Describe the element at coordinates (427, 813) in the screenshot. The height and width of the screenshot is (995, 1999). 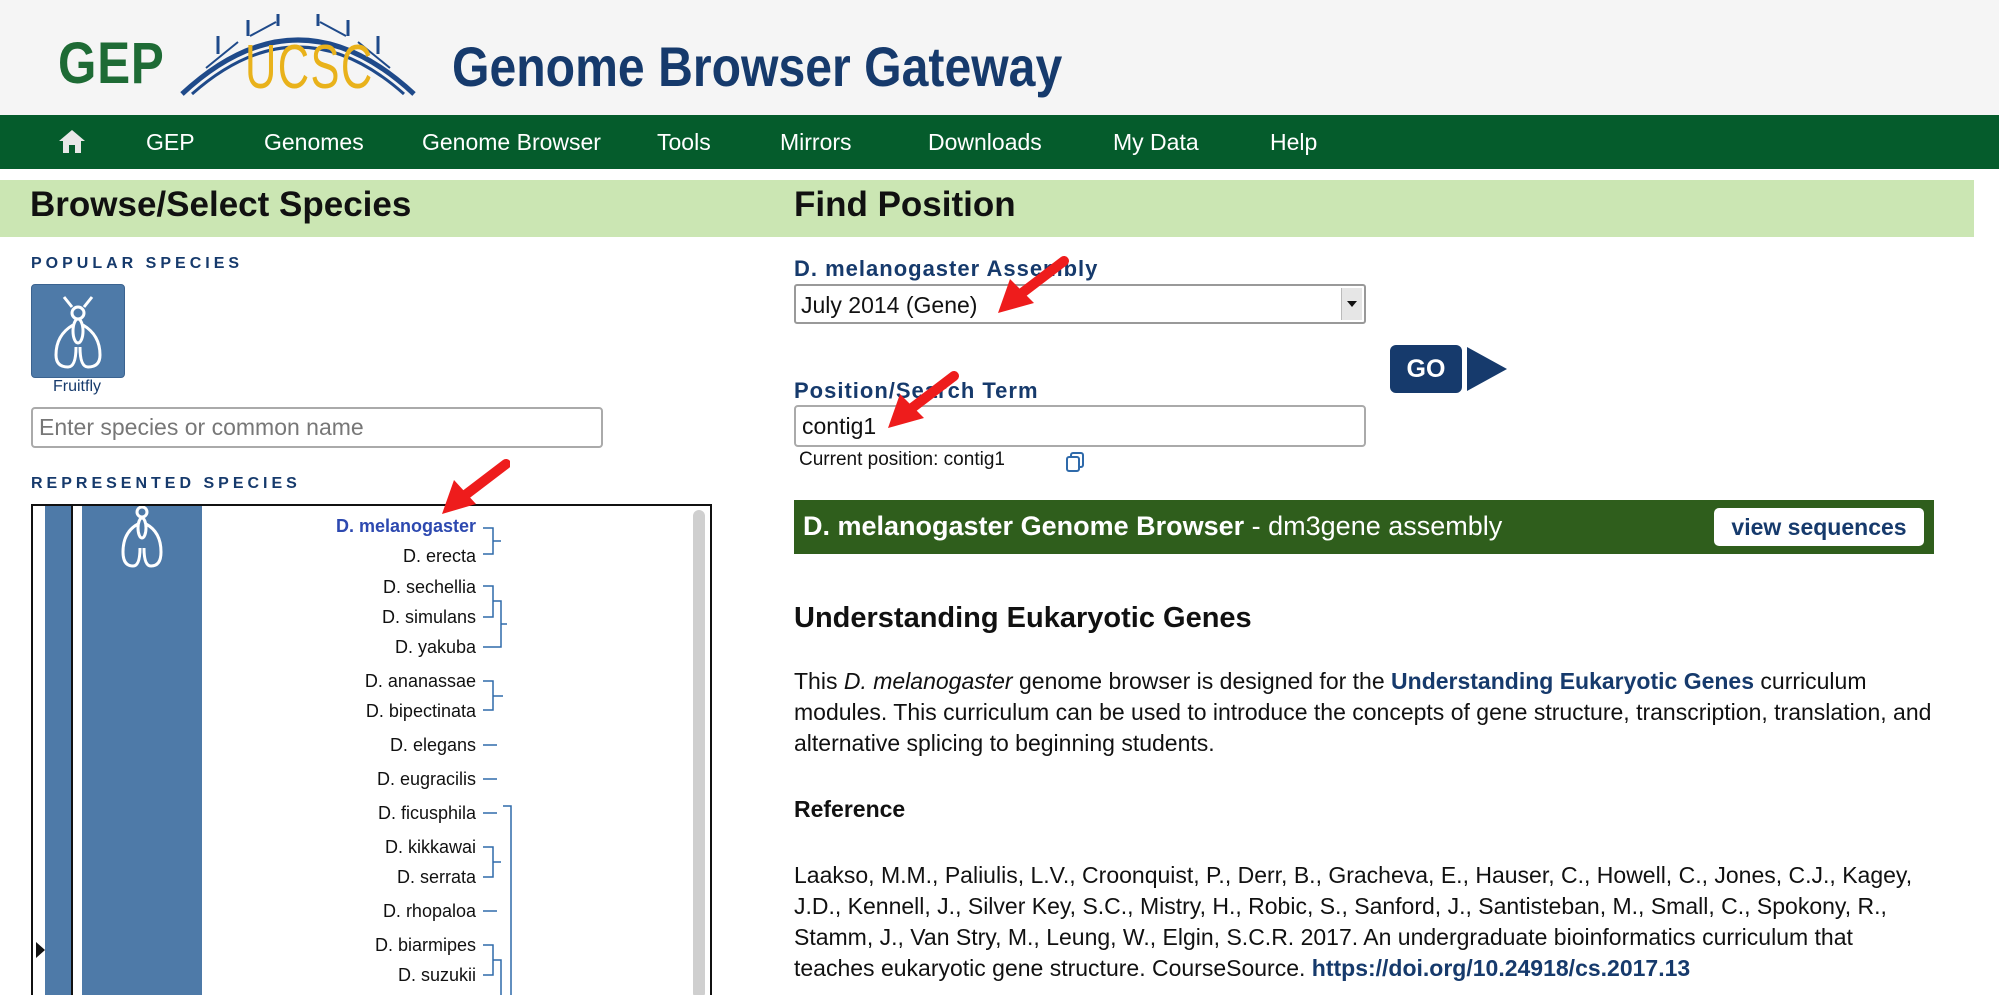
I see `species-item: D. ficusphila` at that location.